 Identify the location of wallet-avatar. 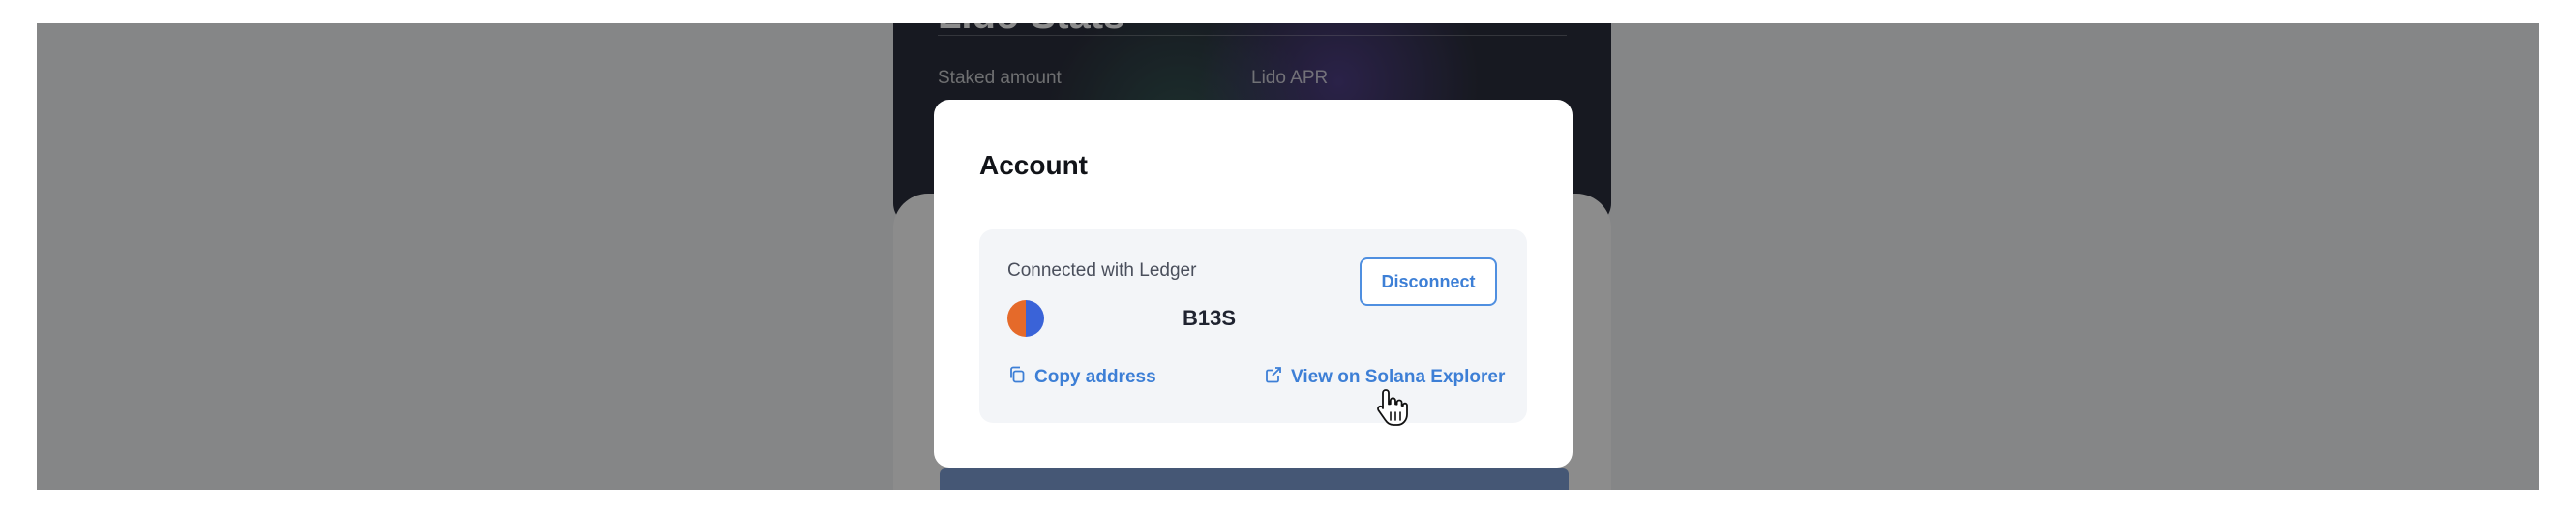
(1025, 318).